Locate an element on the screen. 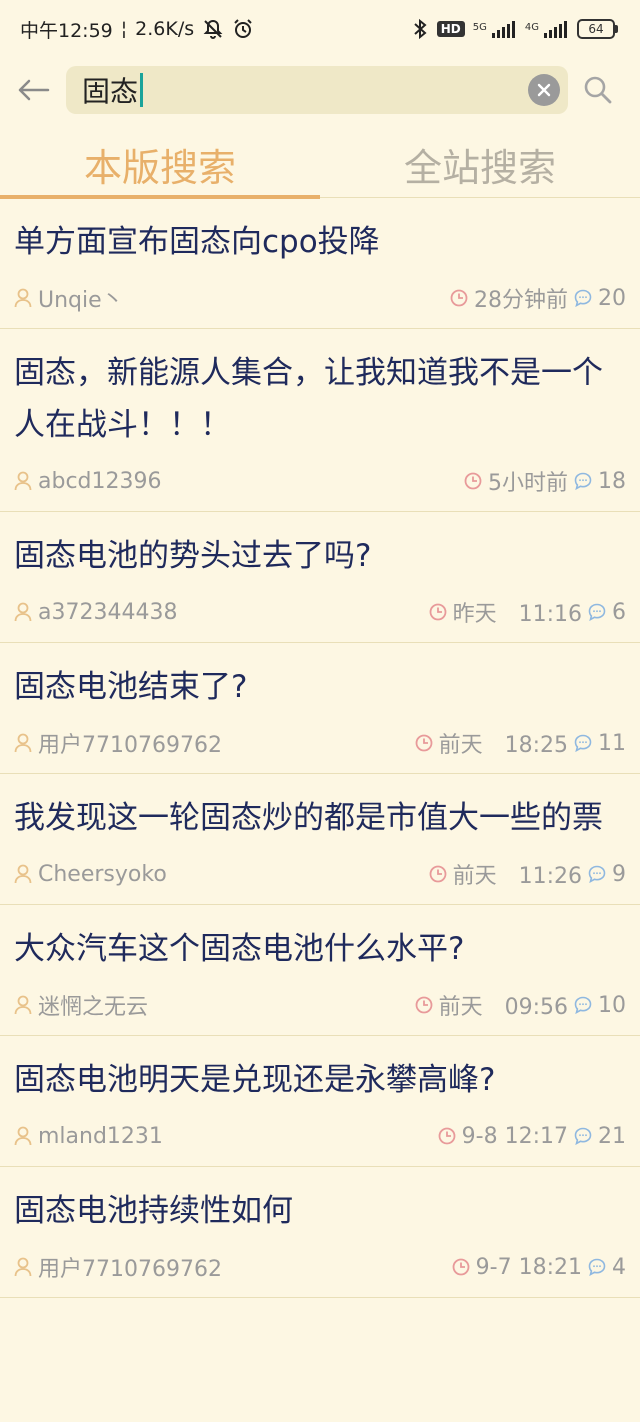 The width and height of the screenshot is (640, 1422). post-time: 28分钟前 is located at coordinates (521, 300).